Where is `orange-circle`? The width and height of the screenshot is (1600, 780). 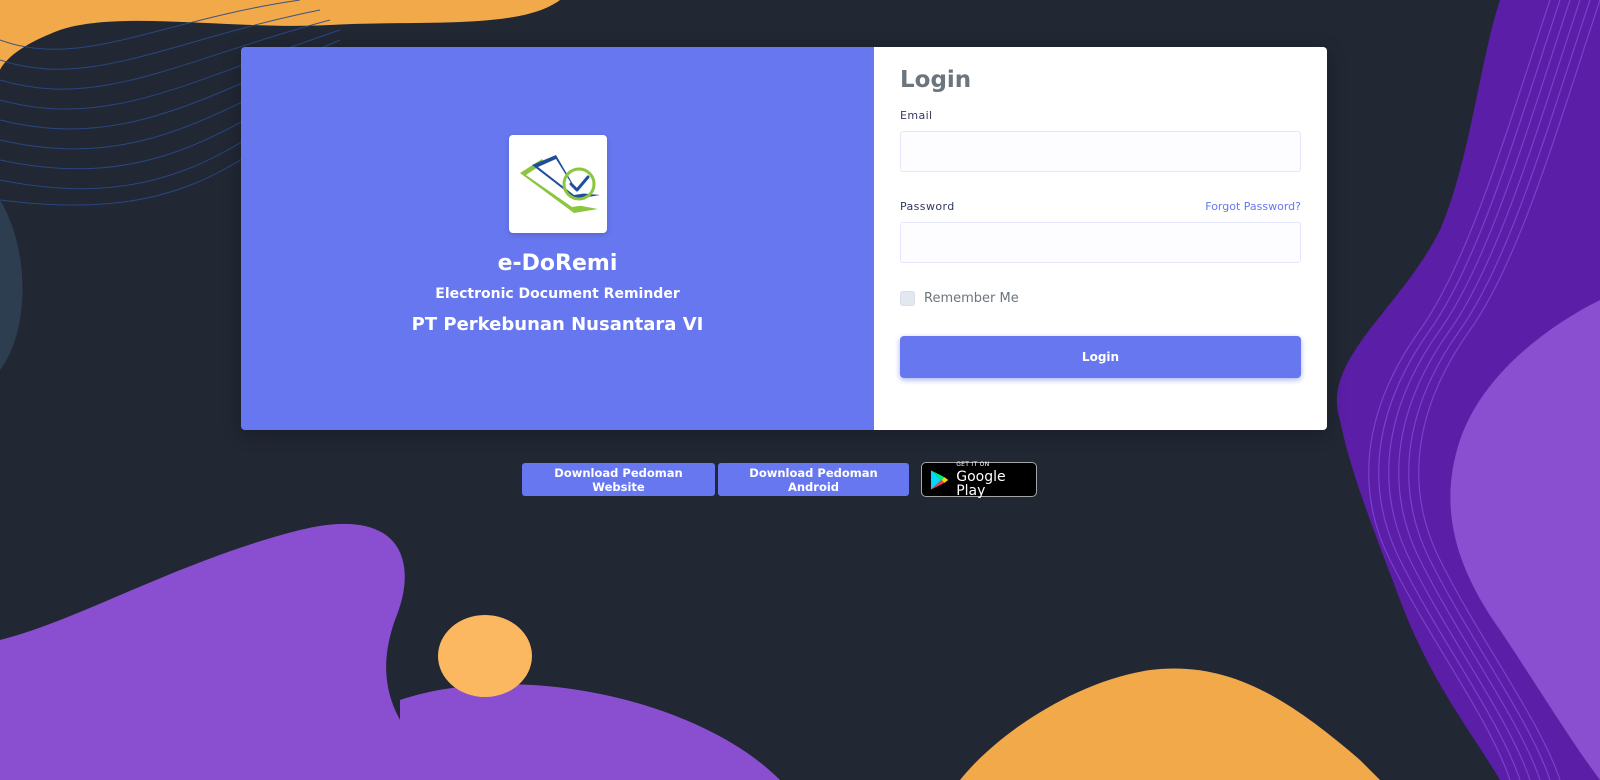 orange-circle is located at coordinates (485, 656).